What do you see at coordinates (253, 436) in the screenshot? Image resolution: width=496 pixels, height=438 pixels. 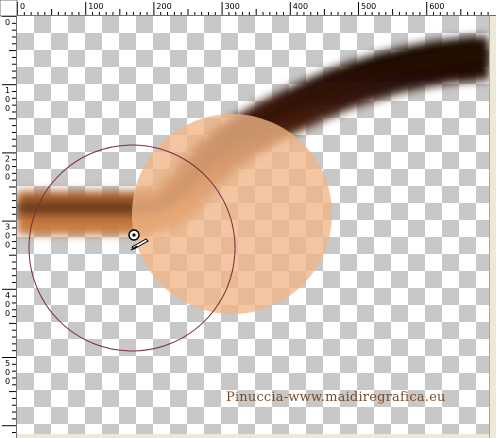 I see `horizontal-scrollbar` at bounding box center [253, 436].